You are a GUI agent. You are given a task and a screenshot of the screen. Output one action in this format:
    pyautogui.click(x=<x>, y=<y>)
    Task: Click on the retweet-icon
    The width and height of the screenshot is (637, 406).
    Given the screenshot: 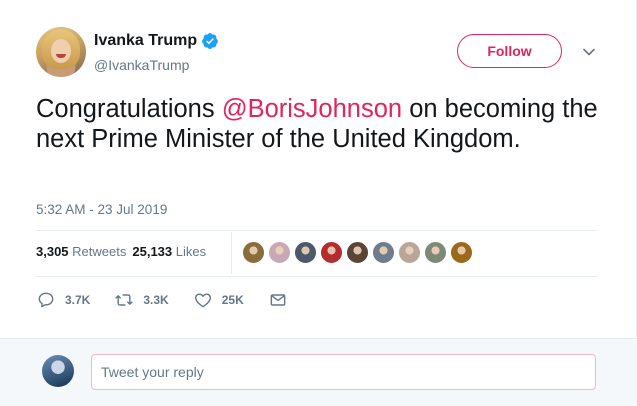 What is the action you would take?
    pyautogui.click(x=124, y=300)
    